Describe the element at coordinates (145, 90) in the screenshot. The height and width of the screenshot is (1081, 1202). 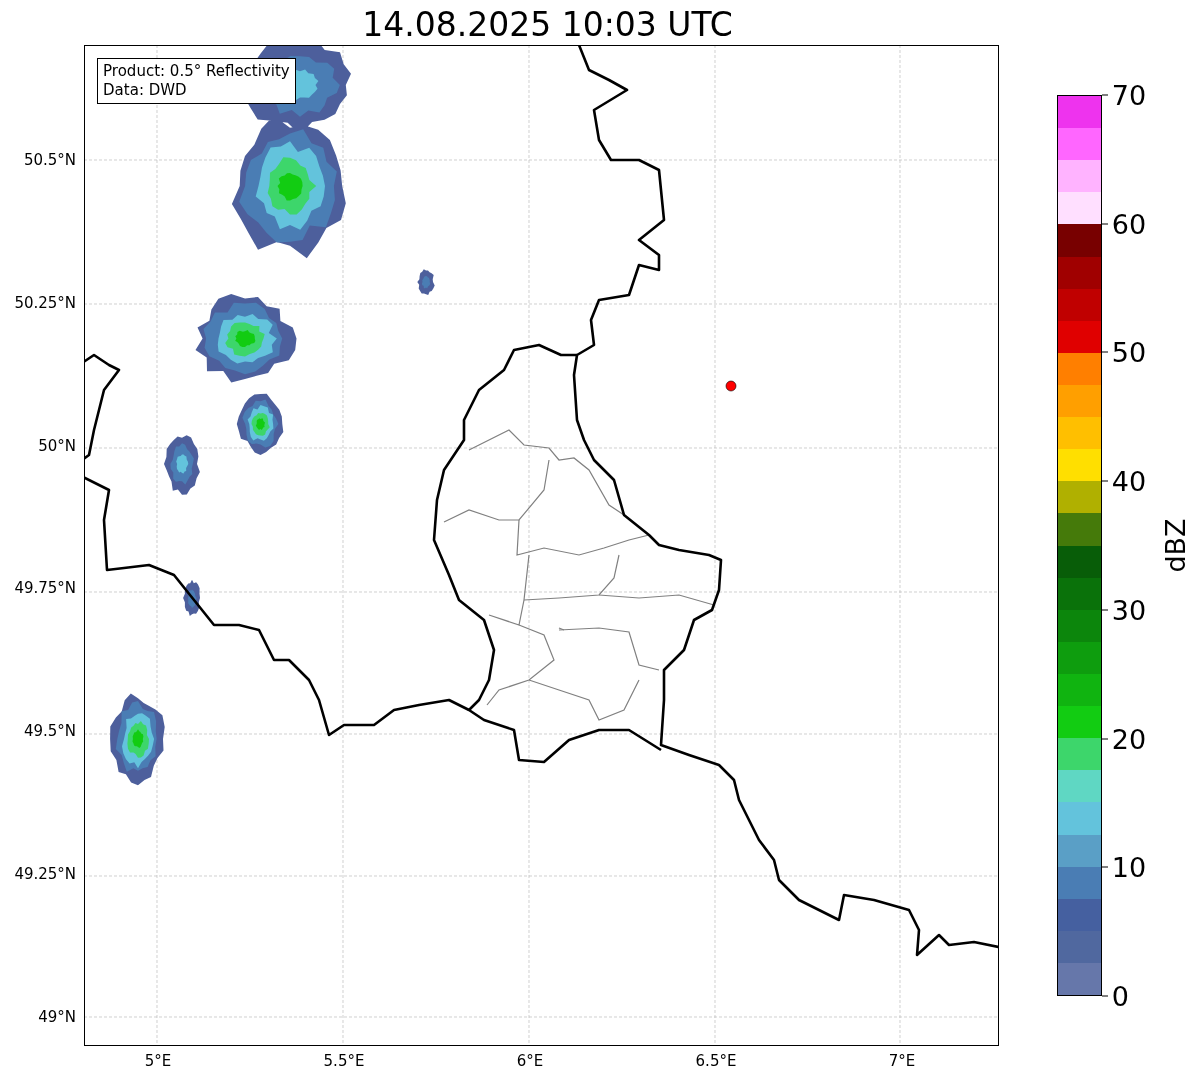
I see `legend-text: Data: DWD` at that location.